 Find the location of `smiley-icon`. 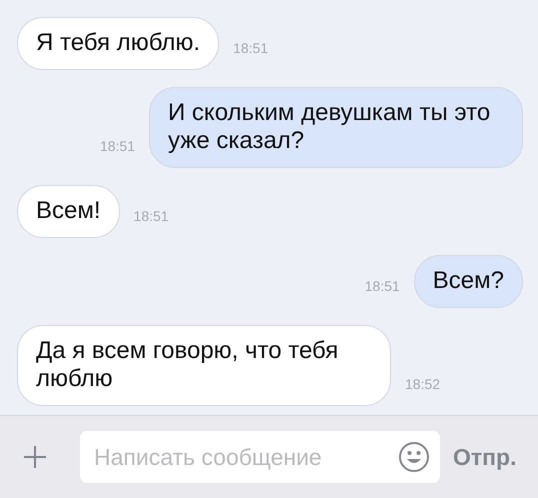

smiley-icon is located at coordinates (414, 457).